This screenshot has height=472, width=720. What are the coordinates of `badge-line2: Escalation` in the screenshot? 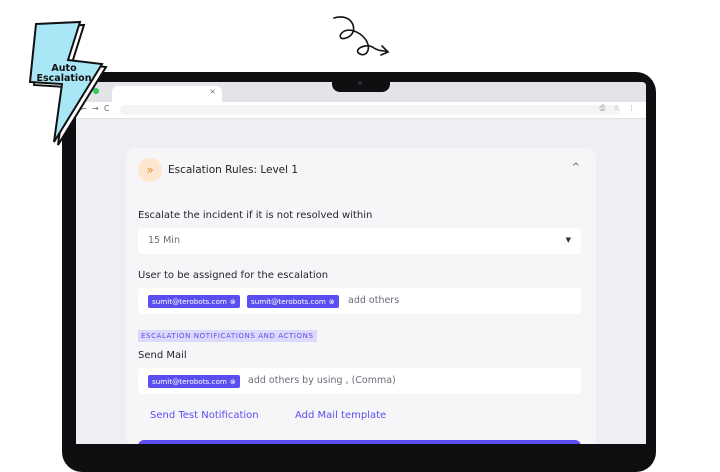 It's located at (64, 78).